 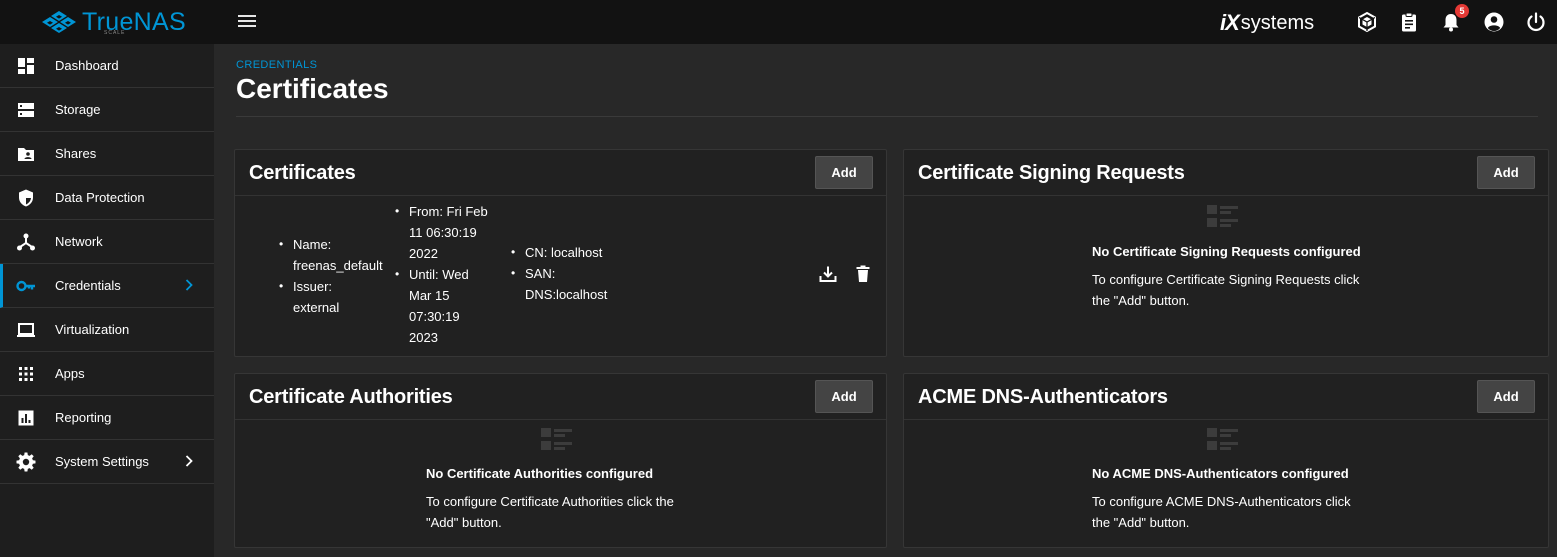 I want to click on sidebar-item-reporting: Reporting, so click(x=107, y=418).